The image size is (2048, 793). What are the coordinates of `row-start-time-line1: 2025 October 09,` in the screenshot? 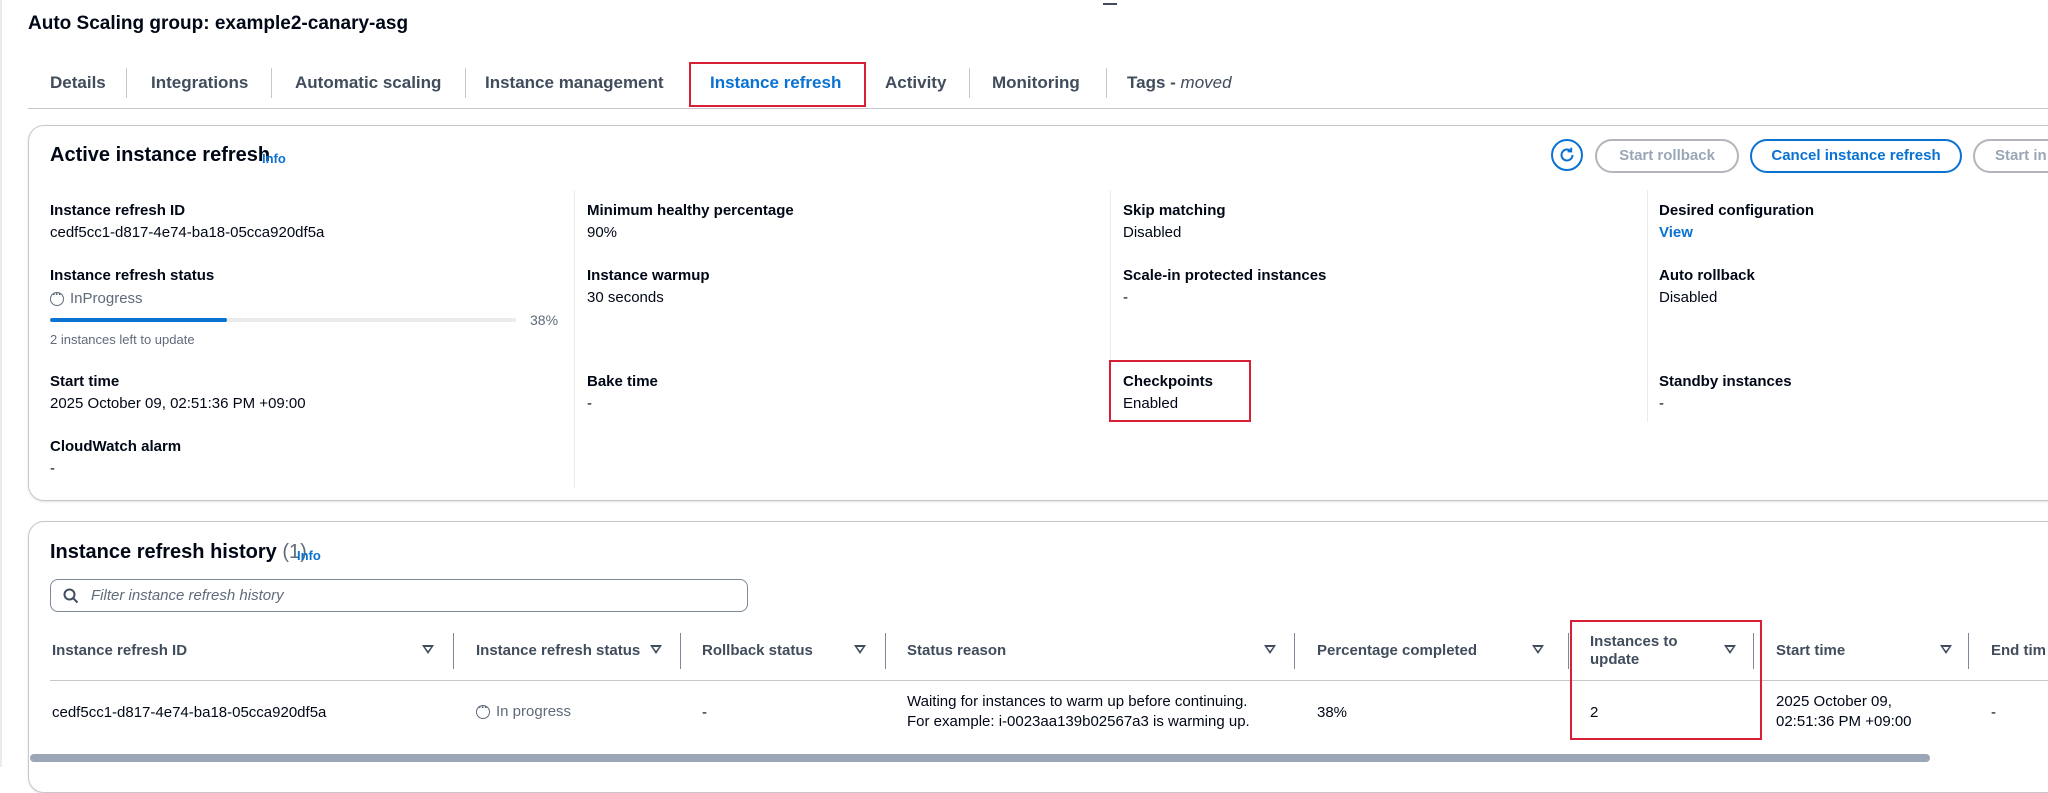 It's located at (1834, 701).